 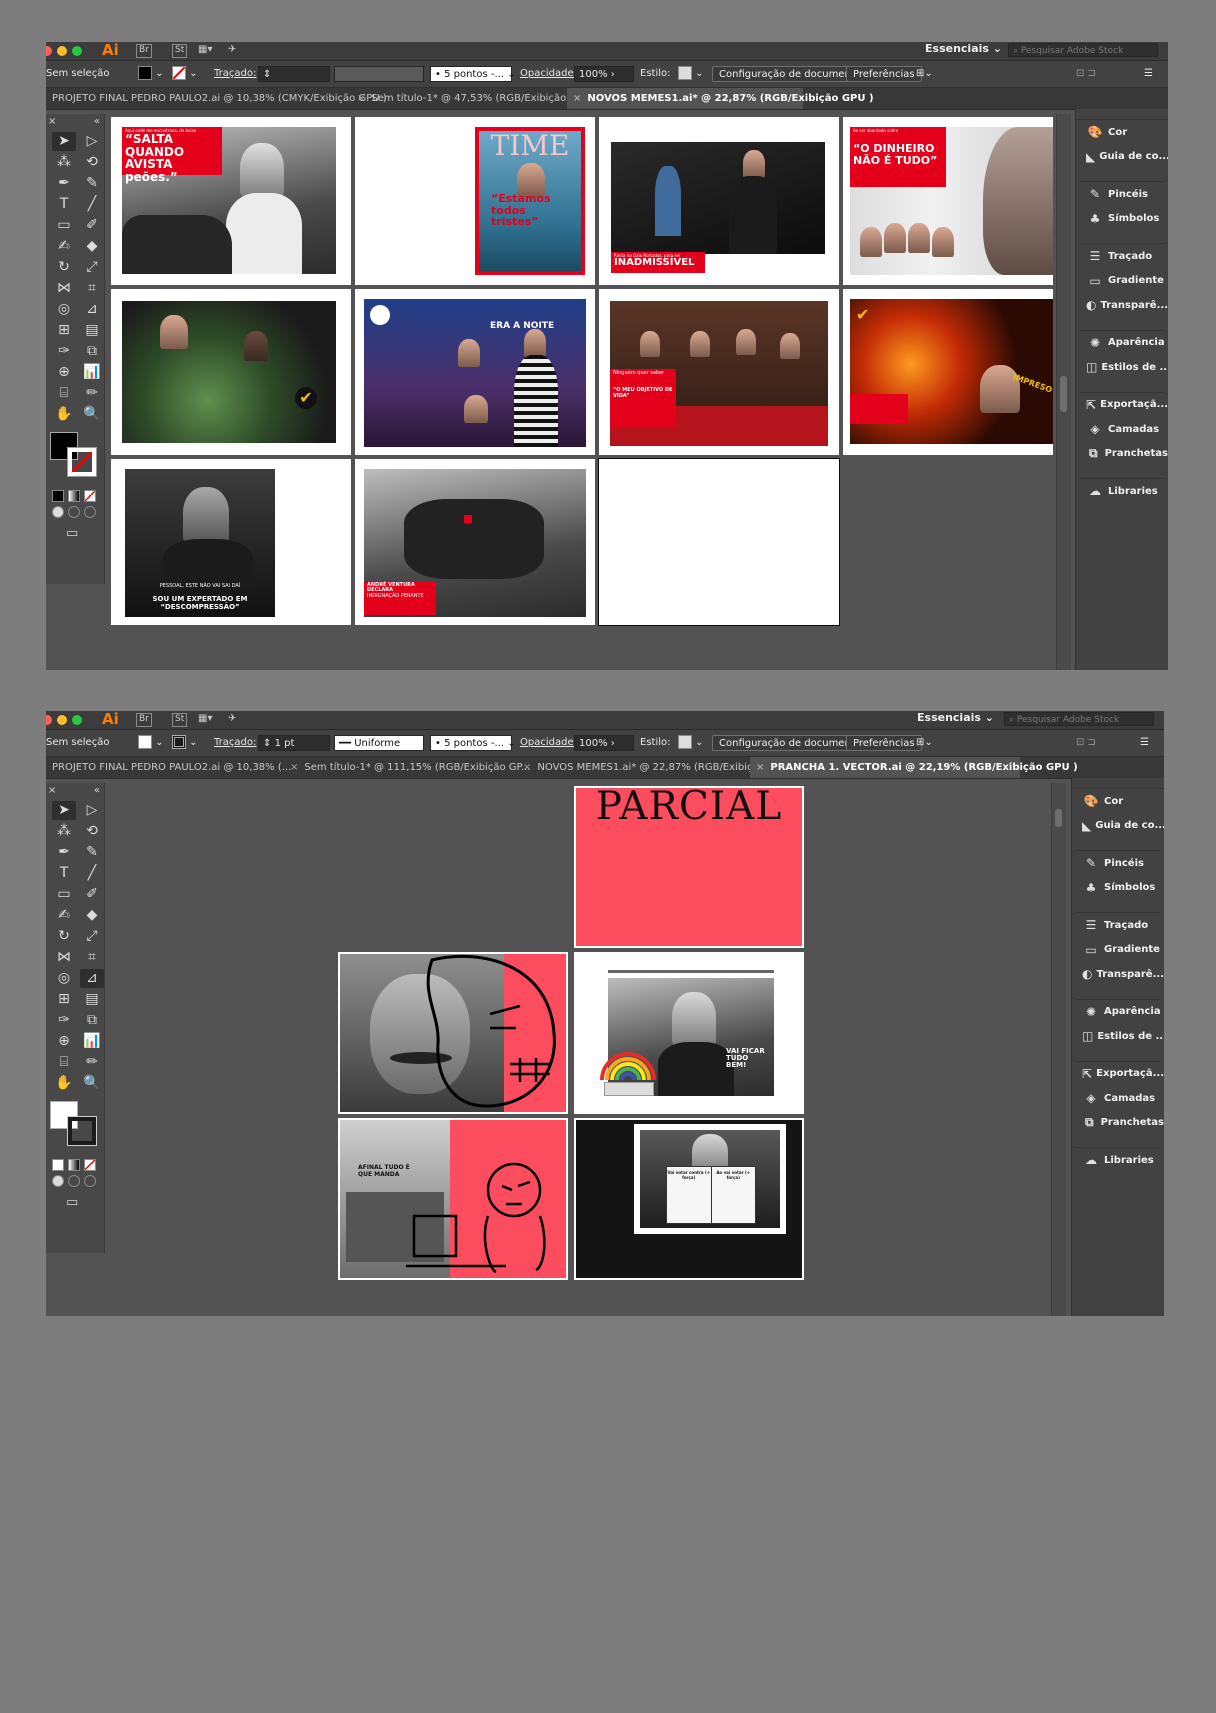 I want to click on arrange-documents-icon: ▦▾, so click(x=205, y=719).